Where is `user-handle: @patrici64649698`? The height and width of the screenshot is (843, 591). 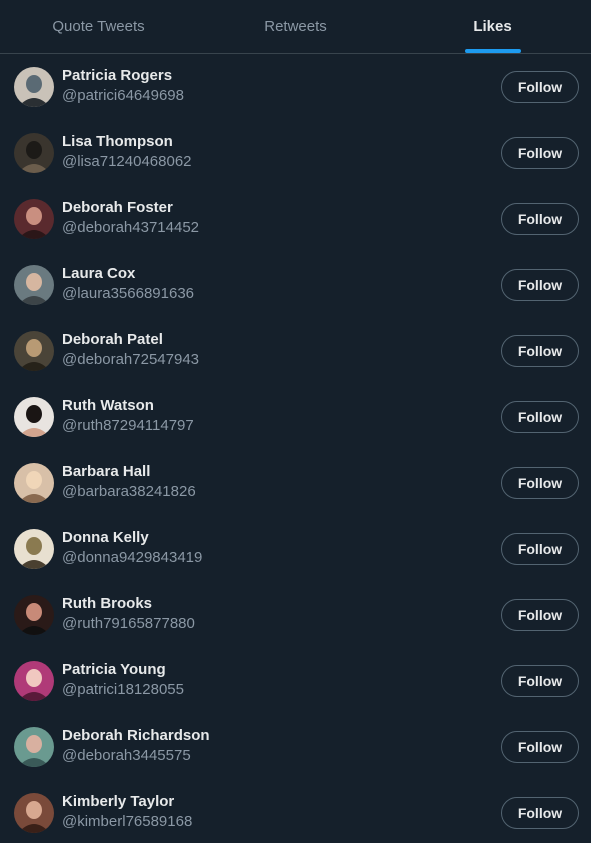
user-handle: @patrici64649698 is located at coordinates (123, 96).